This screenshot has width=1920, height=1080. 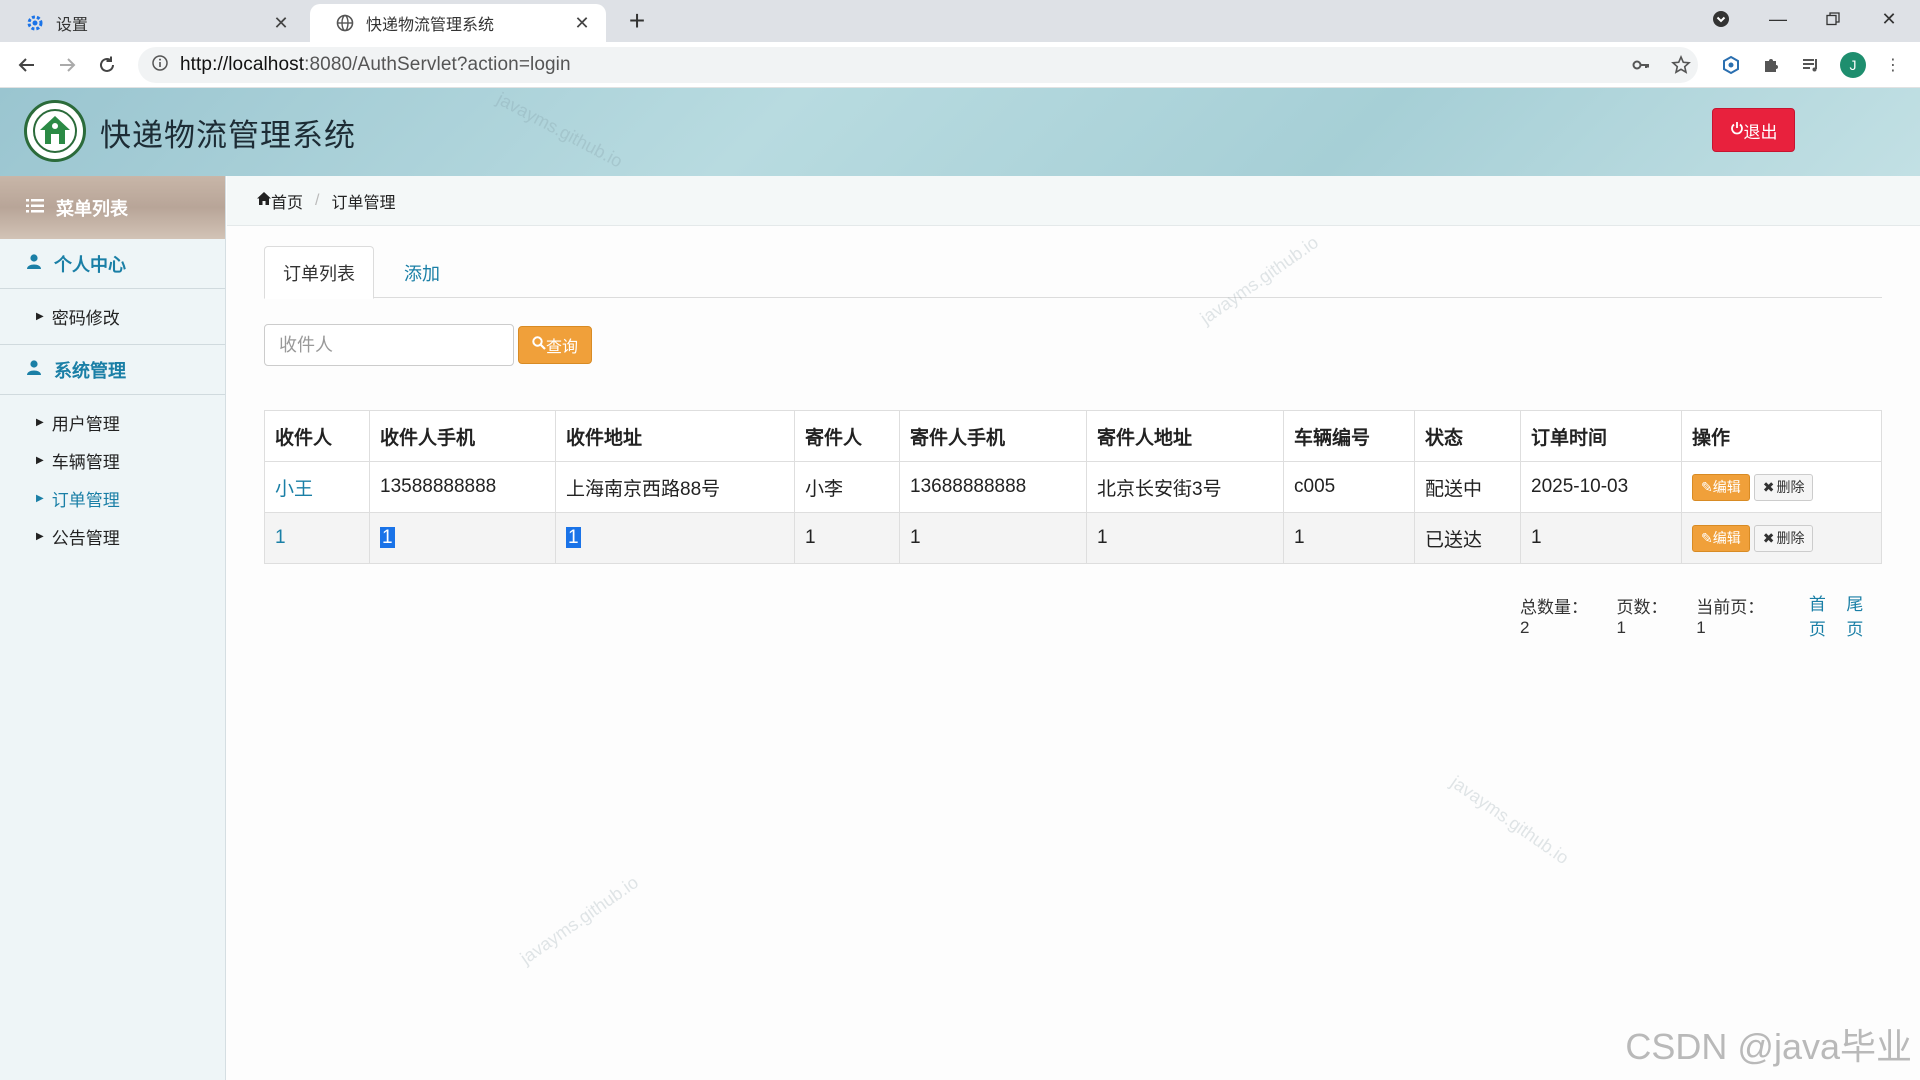 What do you see at coordinates (27, 65) in the screenshot?
I see `back-icon` at bounding box center [27, 65].